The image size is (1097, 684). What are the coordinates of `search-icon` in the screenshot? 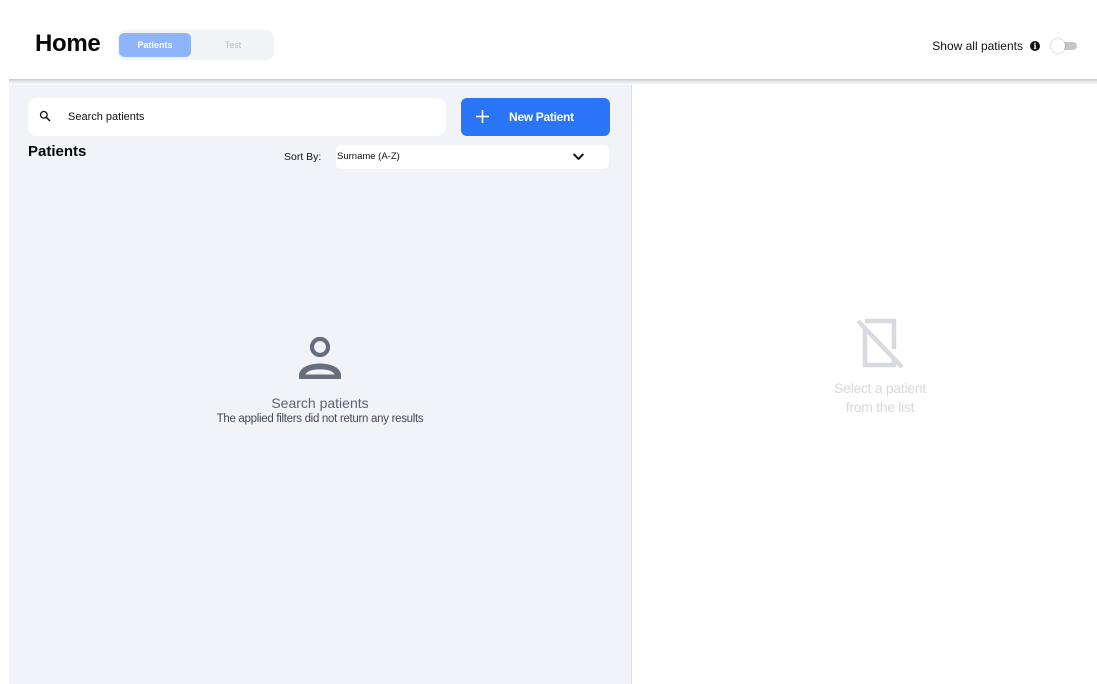 It's located at (45, 116).